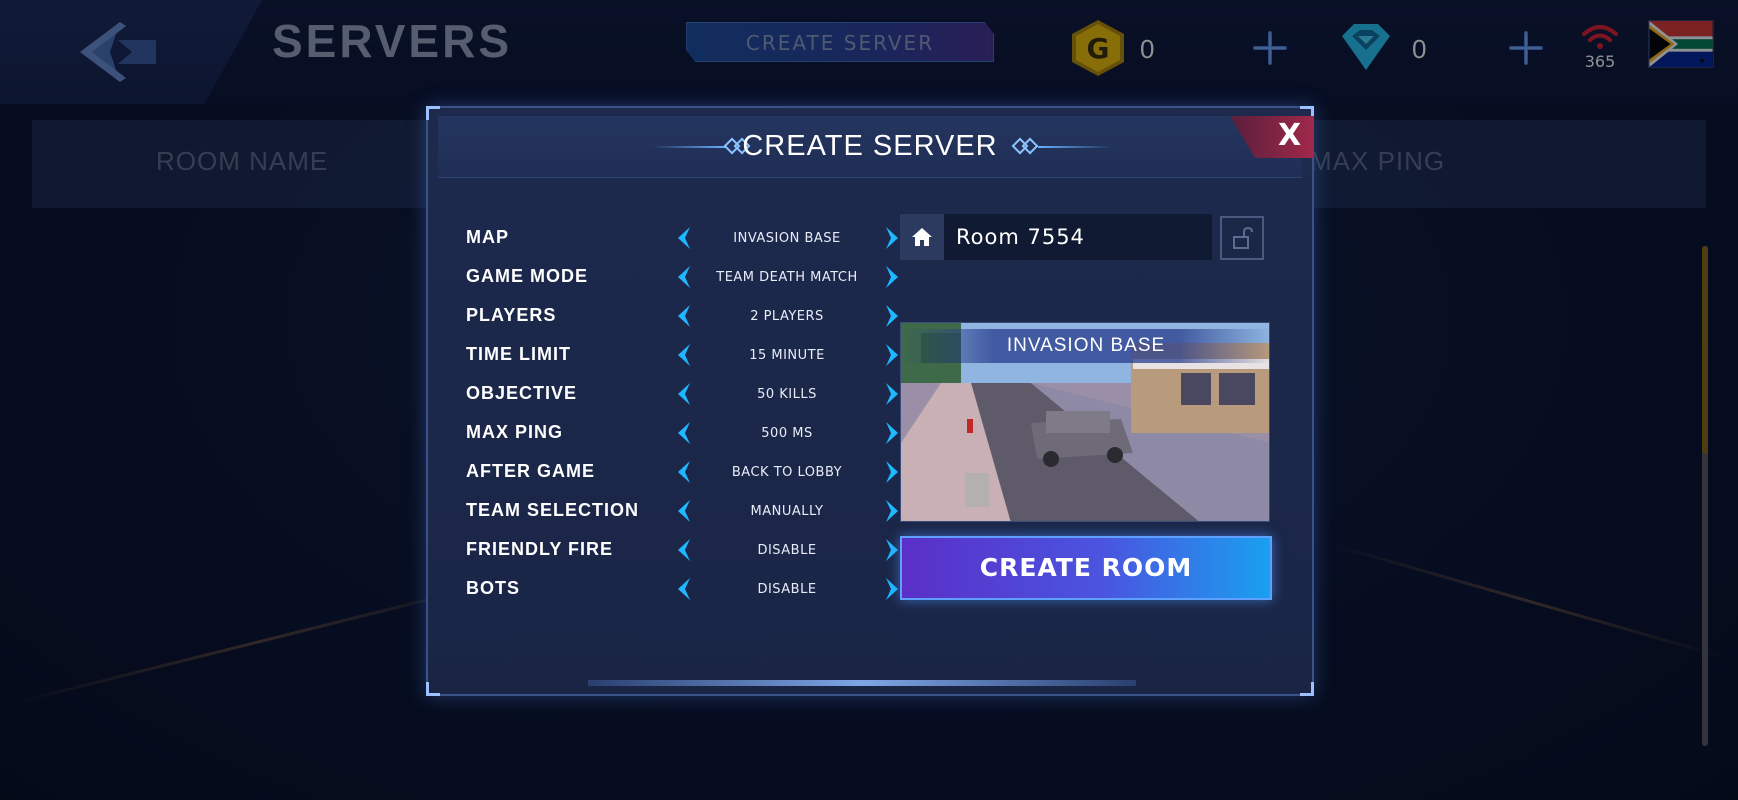  What do you see at coordinates (487, 237) in the screenshot?
I see `setting-label-map: MAP` at bounding box center [487, 237].